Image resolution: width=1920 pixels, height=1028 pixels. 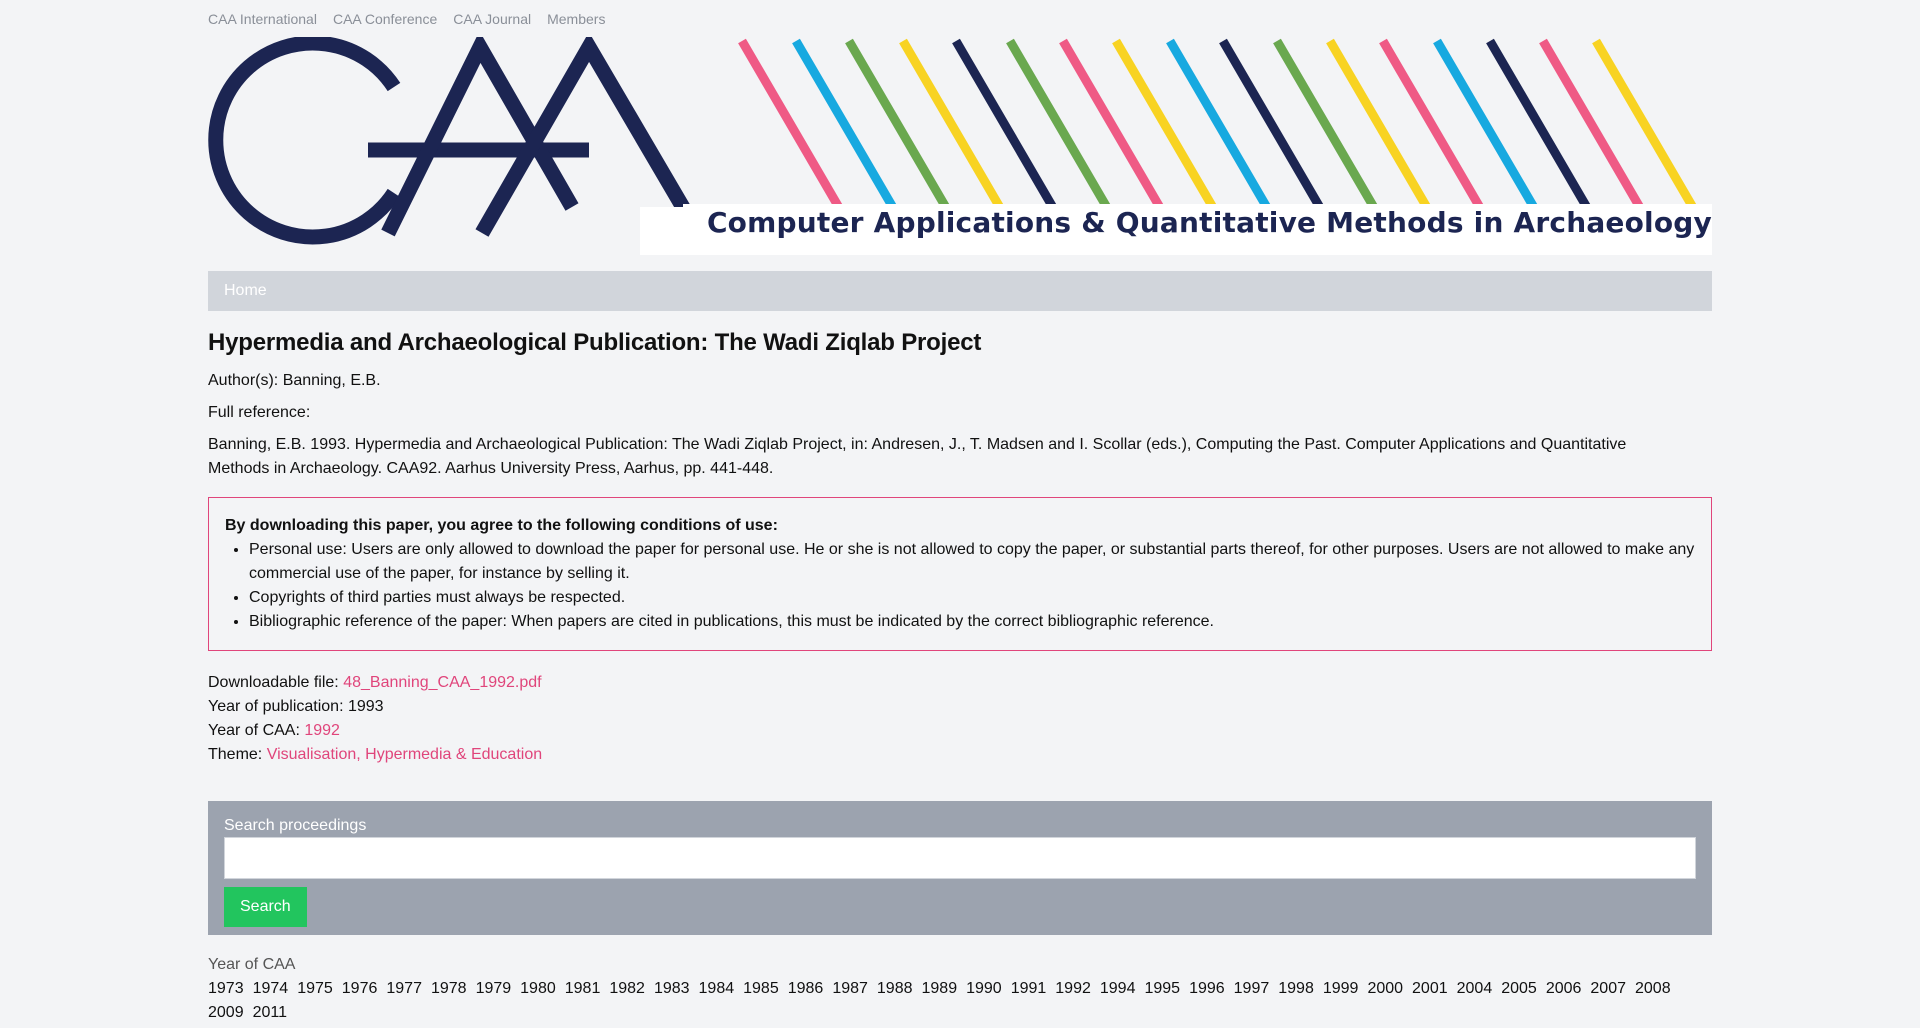 I want to click on top-nav-caa-conference: CAA Conference, so click(x=385, y=23).